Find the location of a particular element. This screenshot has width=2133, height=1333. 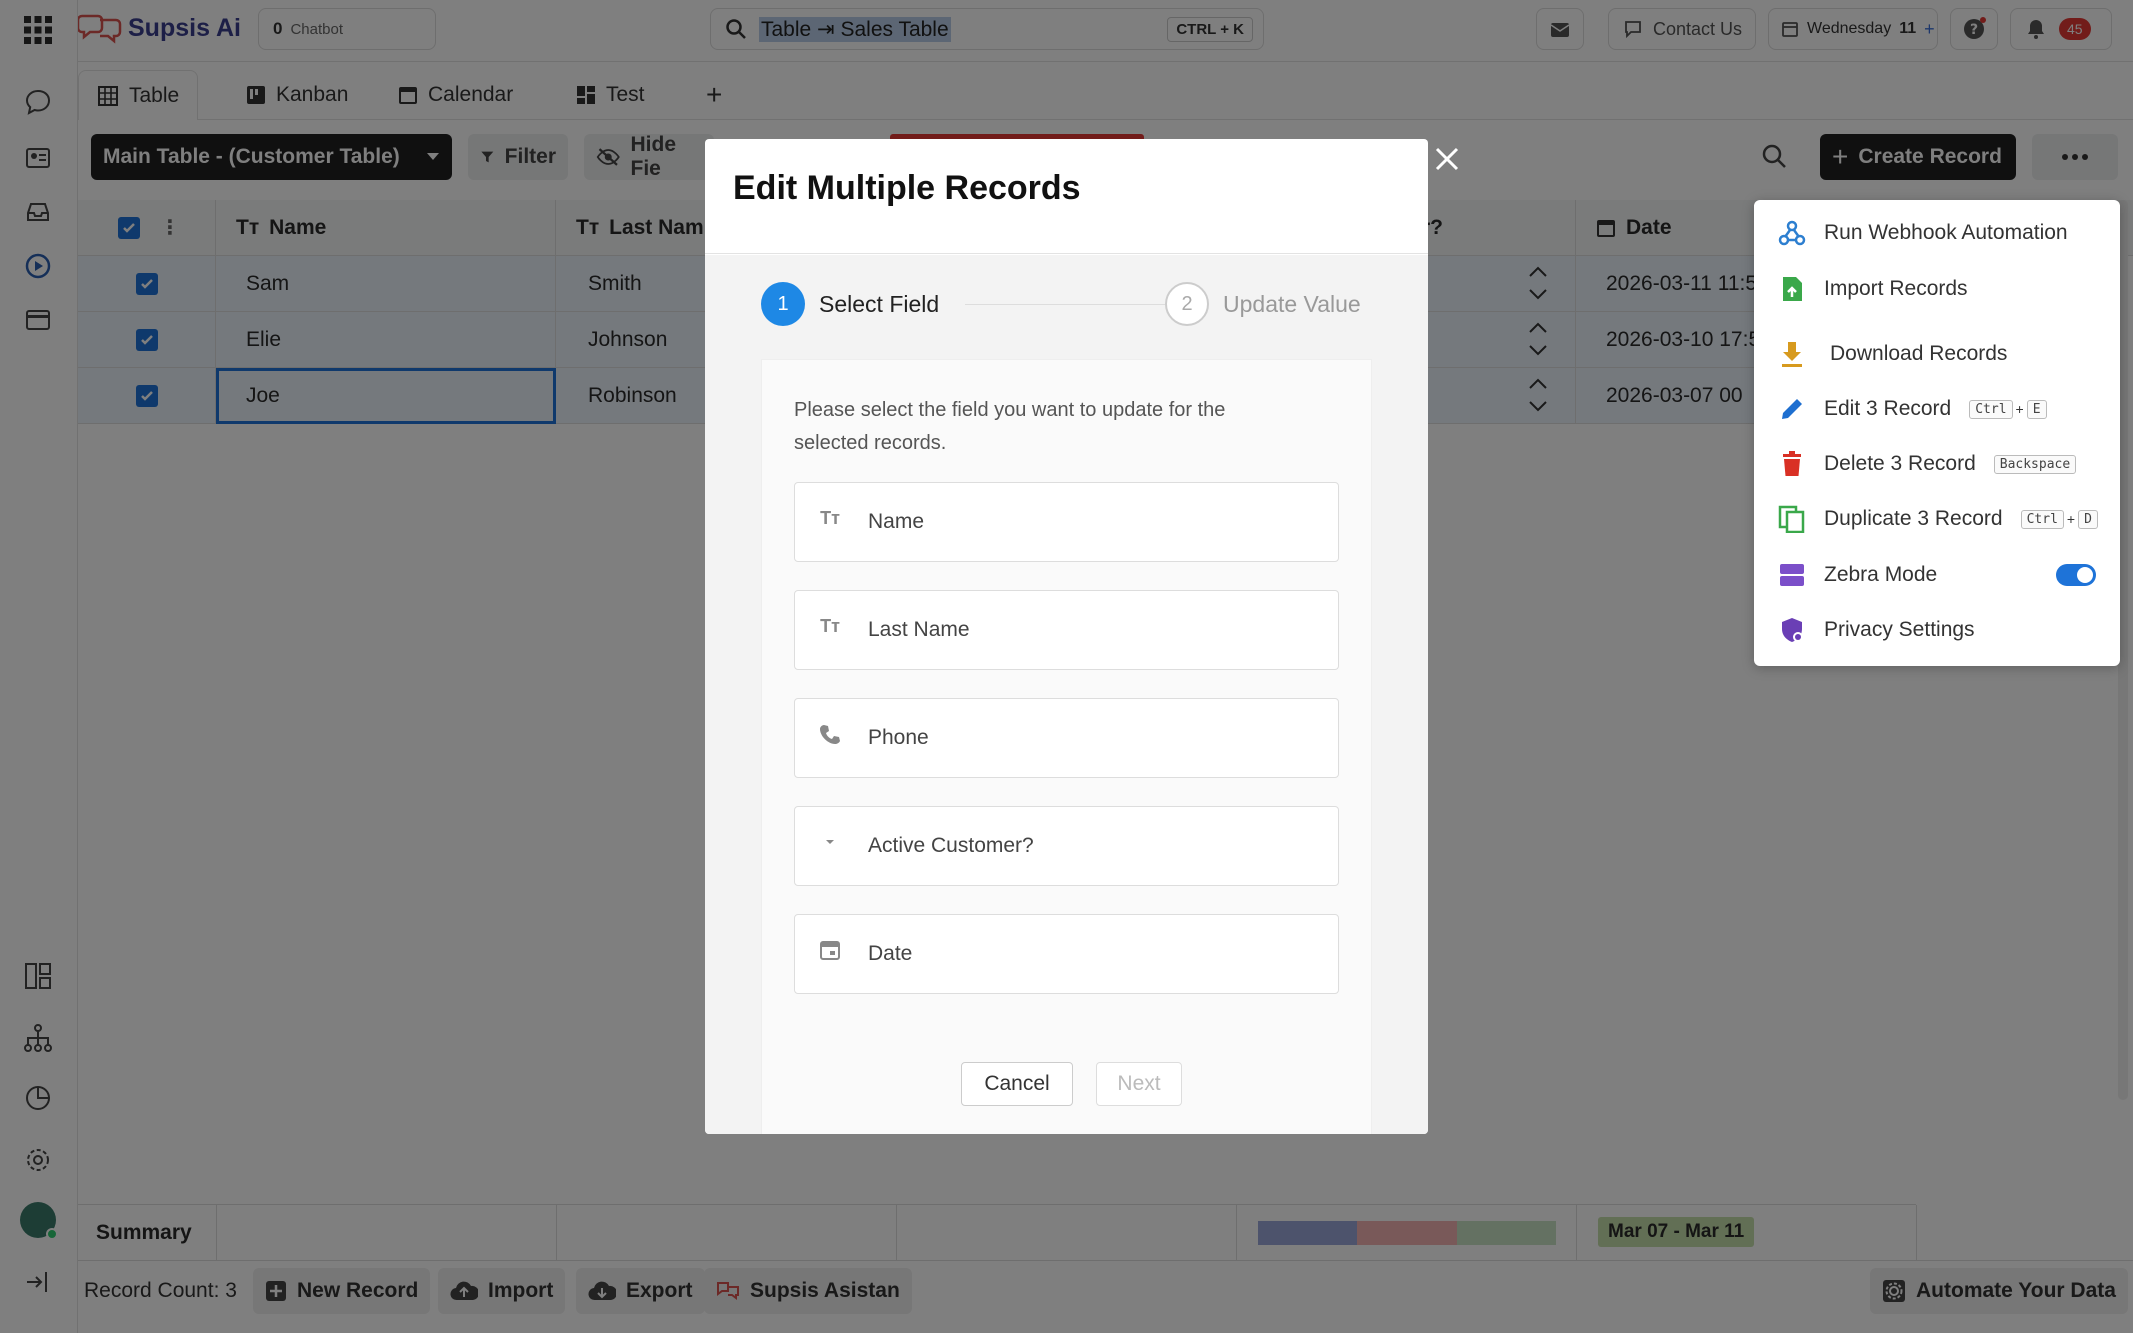

menu-item-import-records: Import Records is located at coordinates (1873, 289).